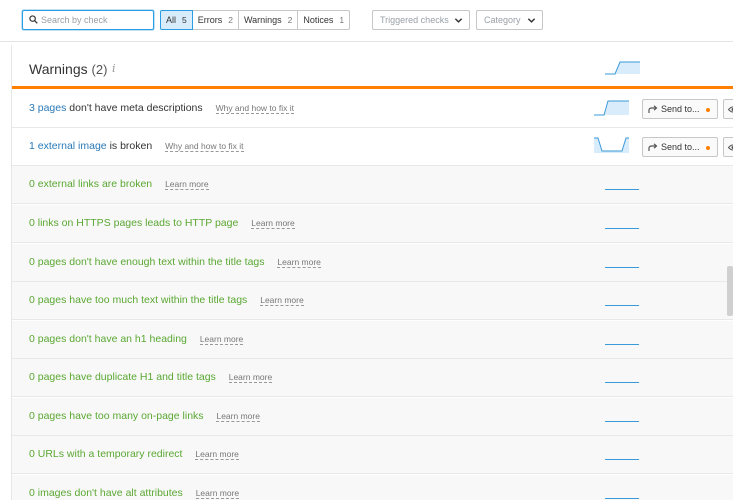 This screenshot has width=733, height=500. I want to click on table-row: 0 external links are broken Learn more, so click(372, 185).